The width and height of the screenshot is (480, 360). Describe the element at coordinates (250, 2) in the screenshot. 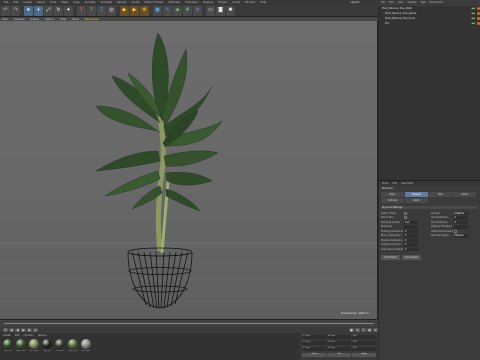

I see `menu-window: Window` at that location.